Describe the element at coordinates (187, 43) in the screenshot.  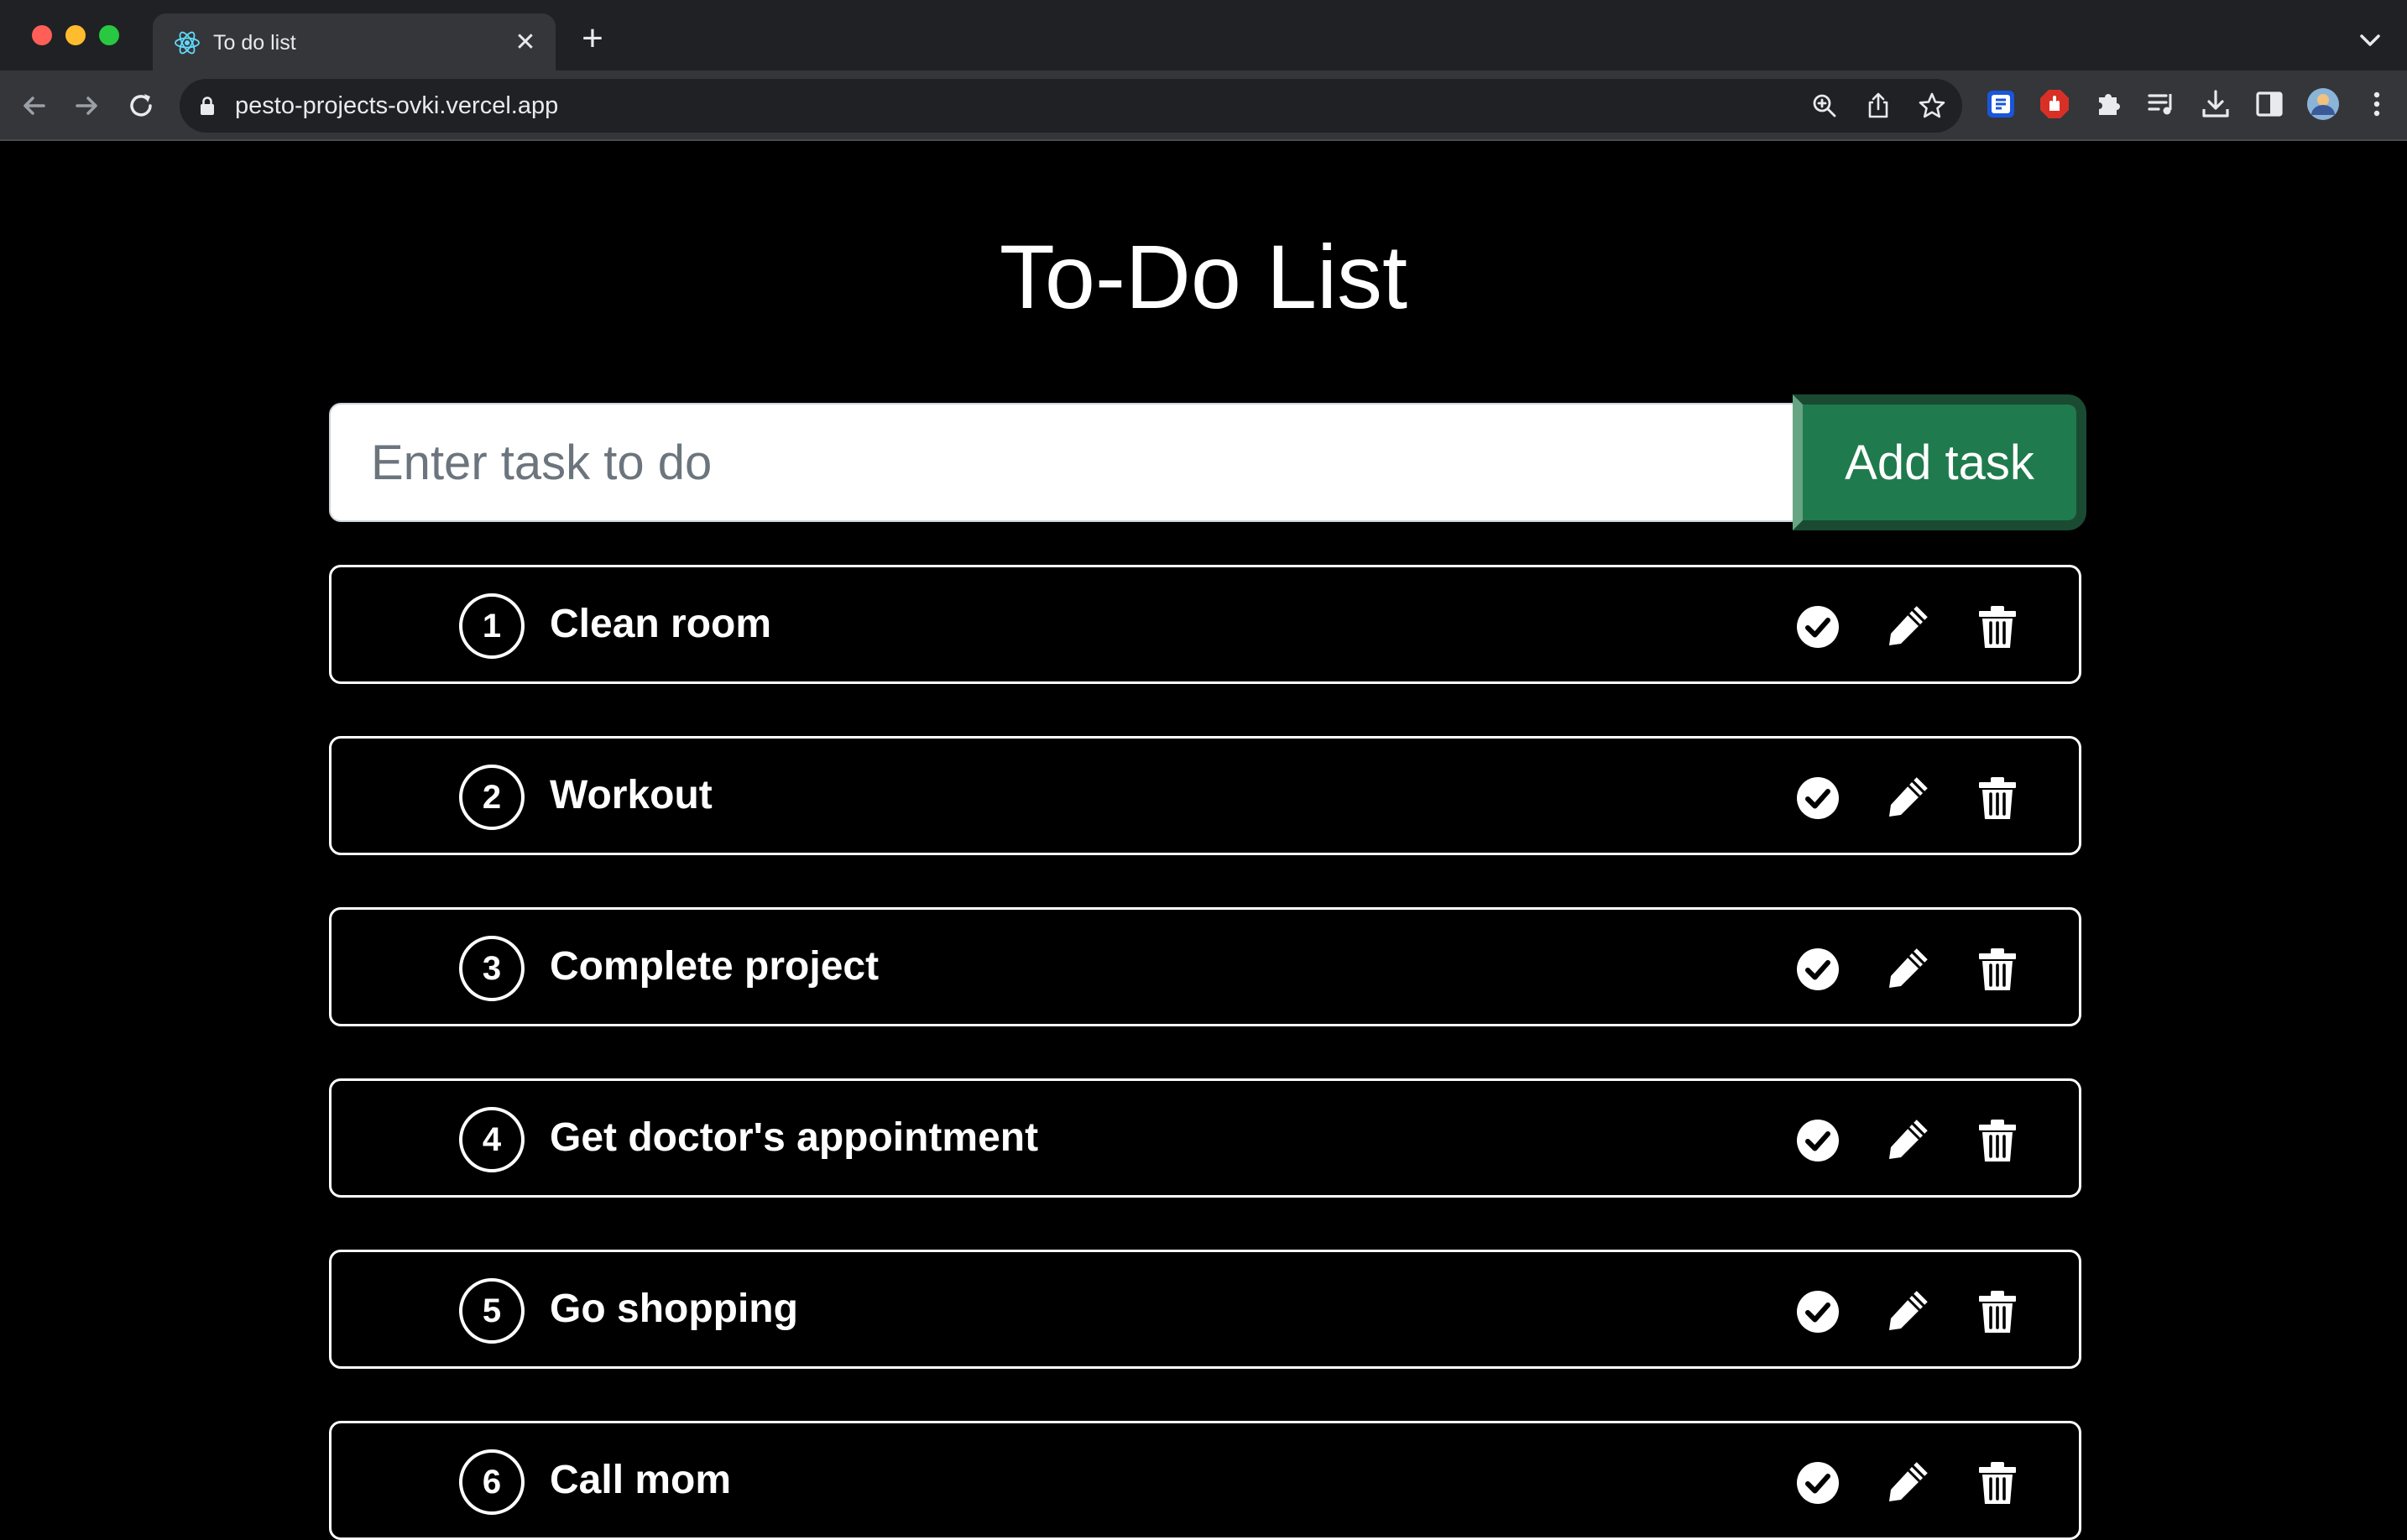
I see `react-icon` at that location.